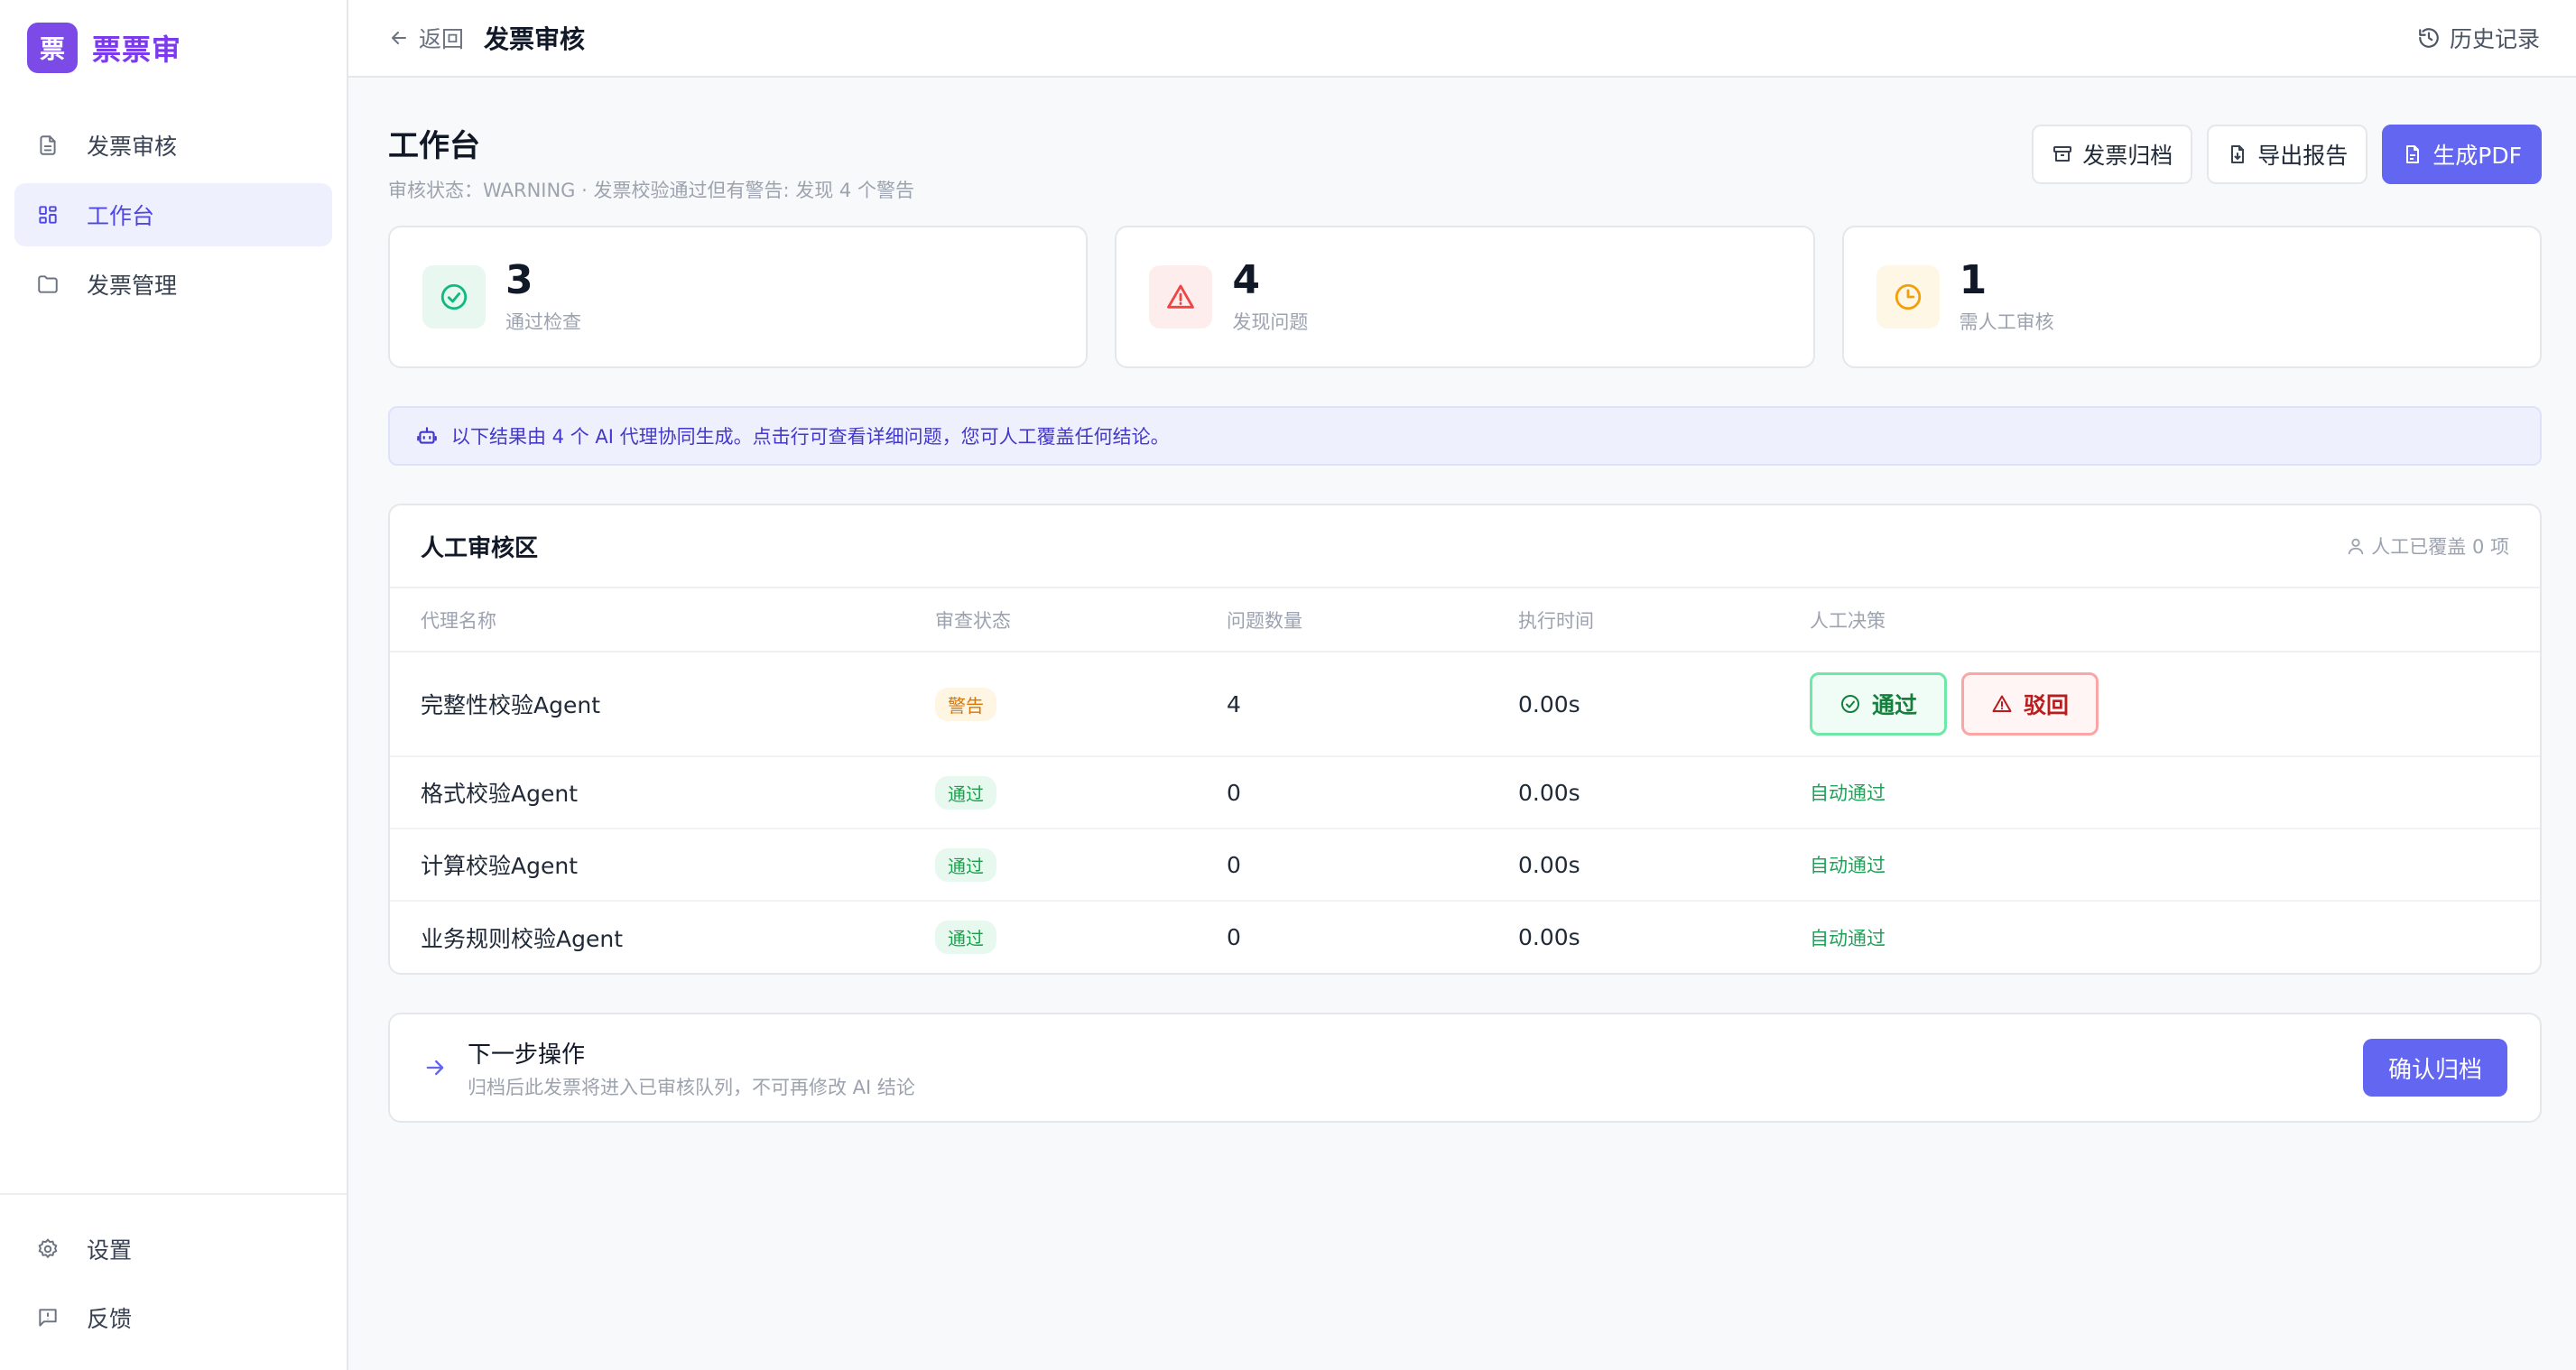 The image size is (2576, 1370). What do you see at coordinates (173, 214) in the screenshot?
I see `sidebar-item-workbench: 工作台` at bounding box center [173, 214].